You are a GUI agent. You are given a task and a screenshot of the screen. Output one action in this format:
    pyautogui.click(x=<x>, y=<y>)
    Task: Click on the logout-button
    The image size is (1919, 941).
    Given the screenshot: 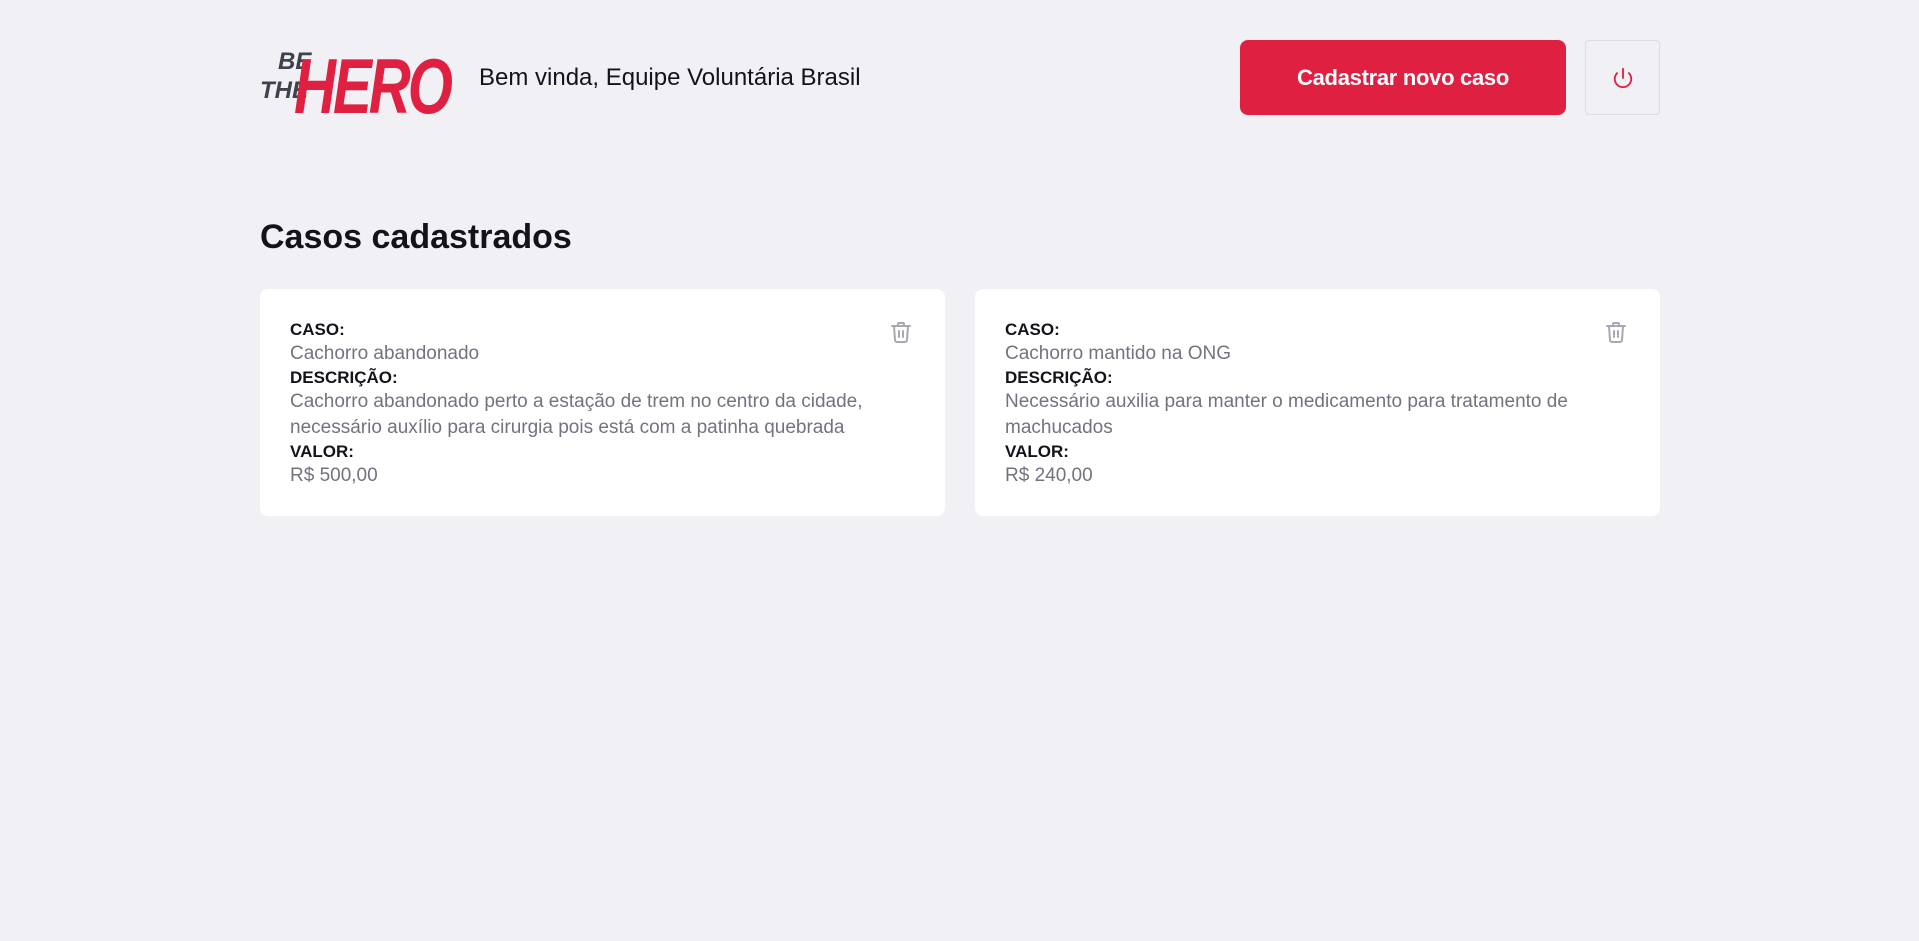 What is the action you would take?
    pyautogui.click(x=1622, y=77)
    